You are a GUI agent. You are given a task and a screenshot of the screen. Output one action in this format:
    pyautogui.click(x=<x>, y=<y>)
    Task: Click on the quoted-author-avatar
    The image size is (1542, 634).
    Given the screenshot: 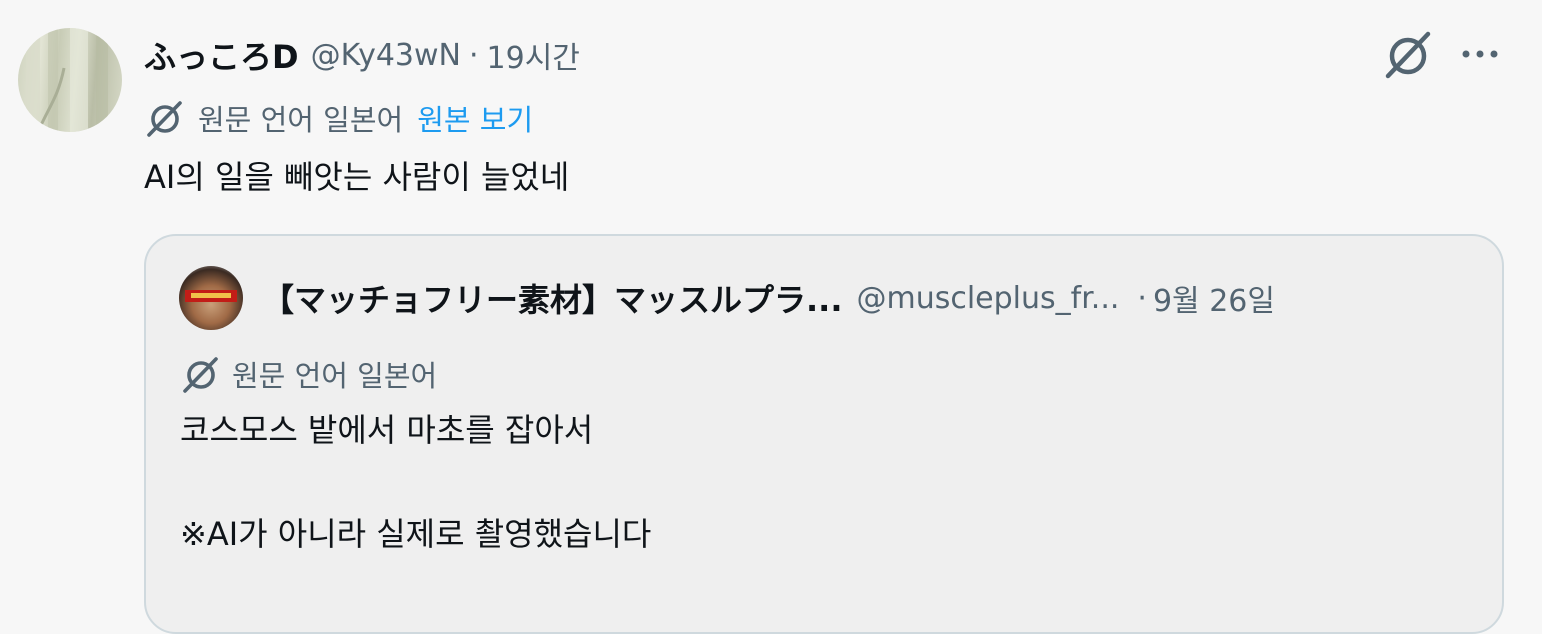 What is the action you would take?
    pyautogui.click(x=211, y=298)
    